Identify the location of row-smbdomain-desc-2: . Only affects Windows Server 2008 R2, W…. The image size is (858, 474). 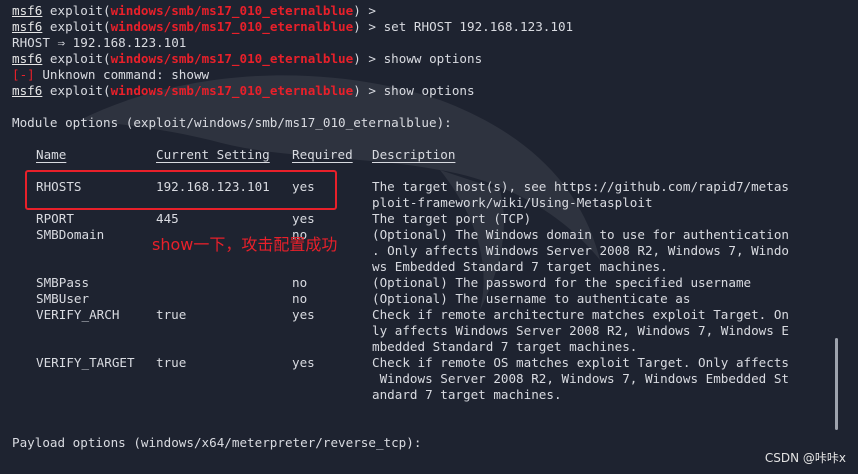
(581, 250).